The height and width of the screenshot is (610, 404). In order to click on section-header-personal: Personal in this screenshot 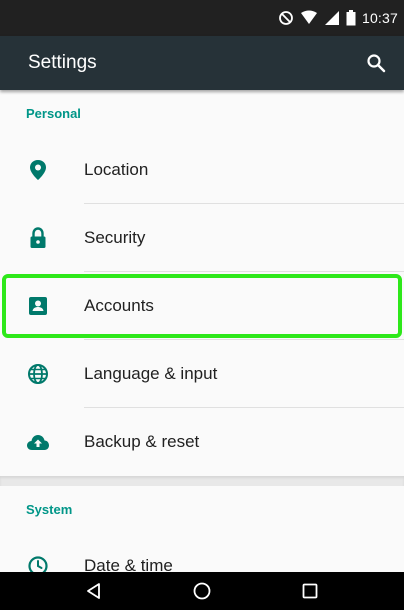, I will do `click(53, 113)`.